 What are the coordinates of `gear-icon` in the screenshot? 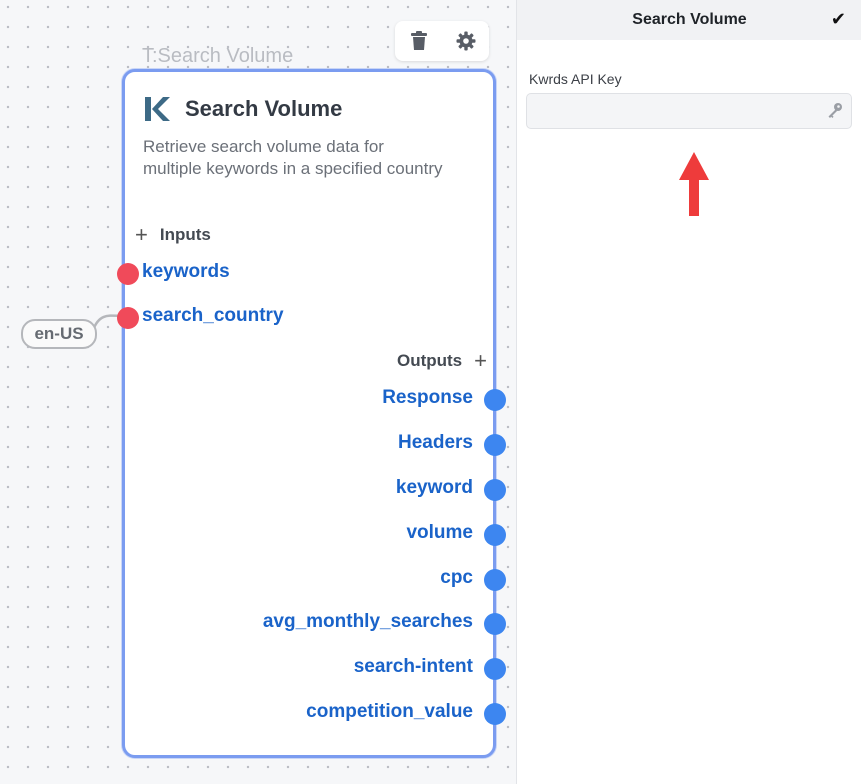 It's located at (465, 41).